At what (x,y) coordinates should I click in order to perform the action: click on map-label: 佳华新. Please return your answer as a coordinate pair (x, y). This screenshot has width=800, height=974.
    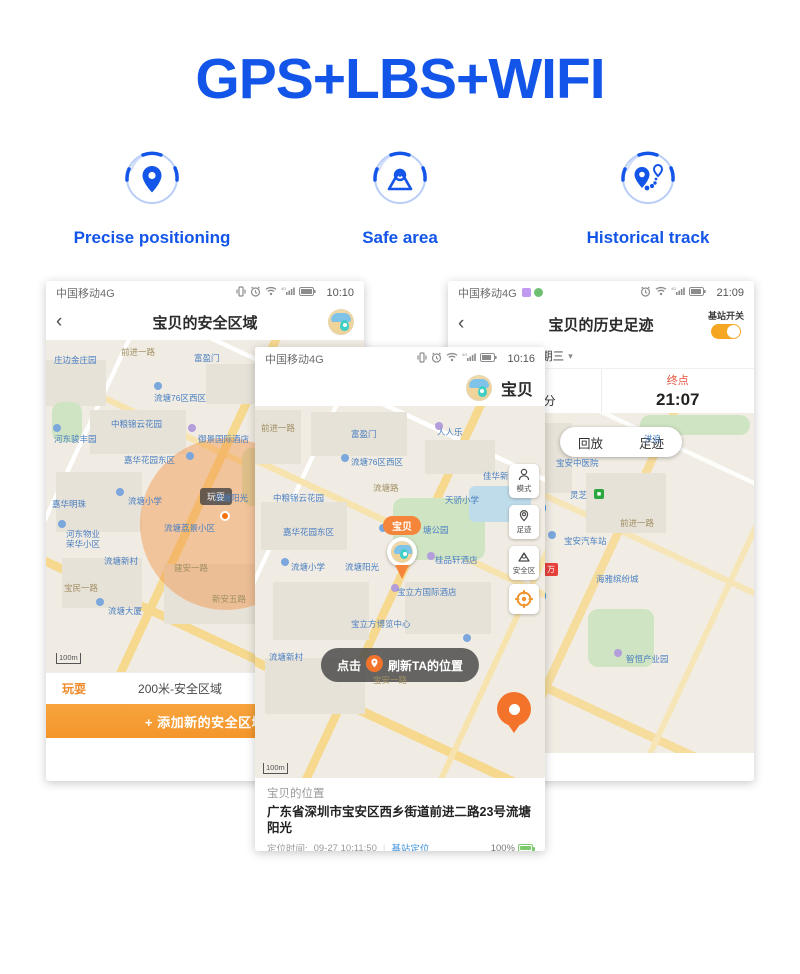
    Looking at the image, I should click on (496, 476).